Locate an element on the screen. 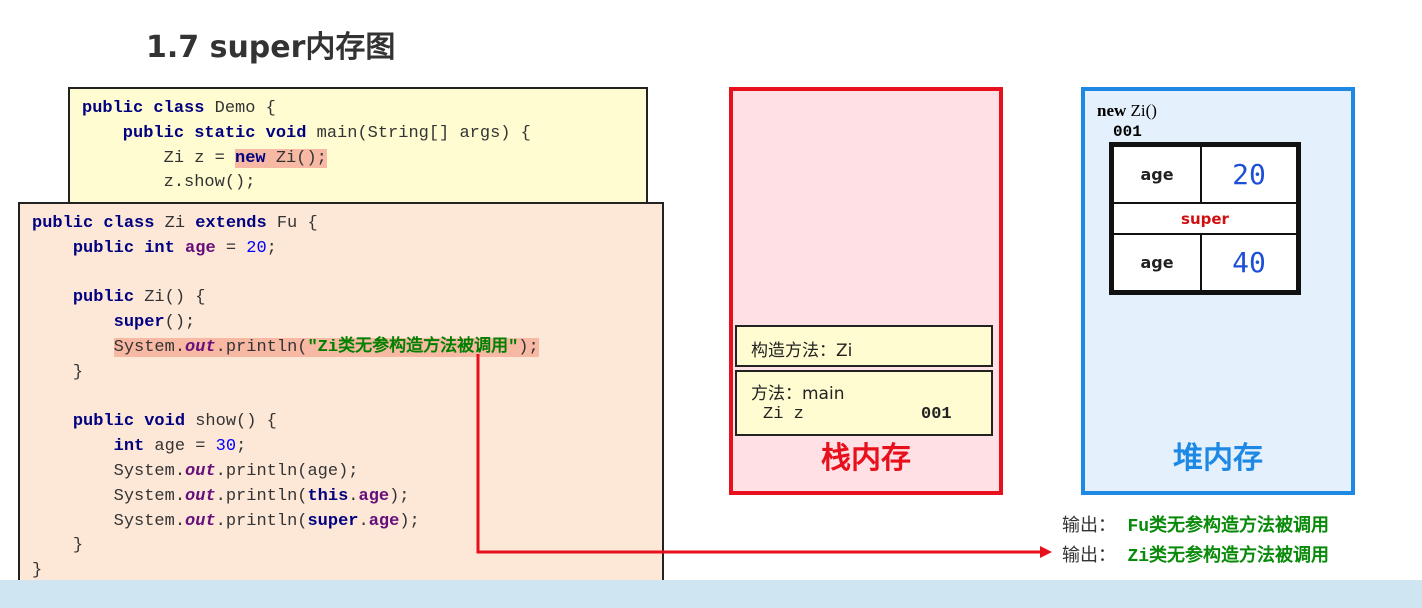  decorative-wave is located at coordinates (711, 594).